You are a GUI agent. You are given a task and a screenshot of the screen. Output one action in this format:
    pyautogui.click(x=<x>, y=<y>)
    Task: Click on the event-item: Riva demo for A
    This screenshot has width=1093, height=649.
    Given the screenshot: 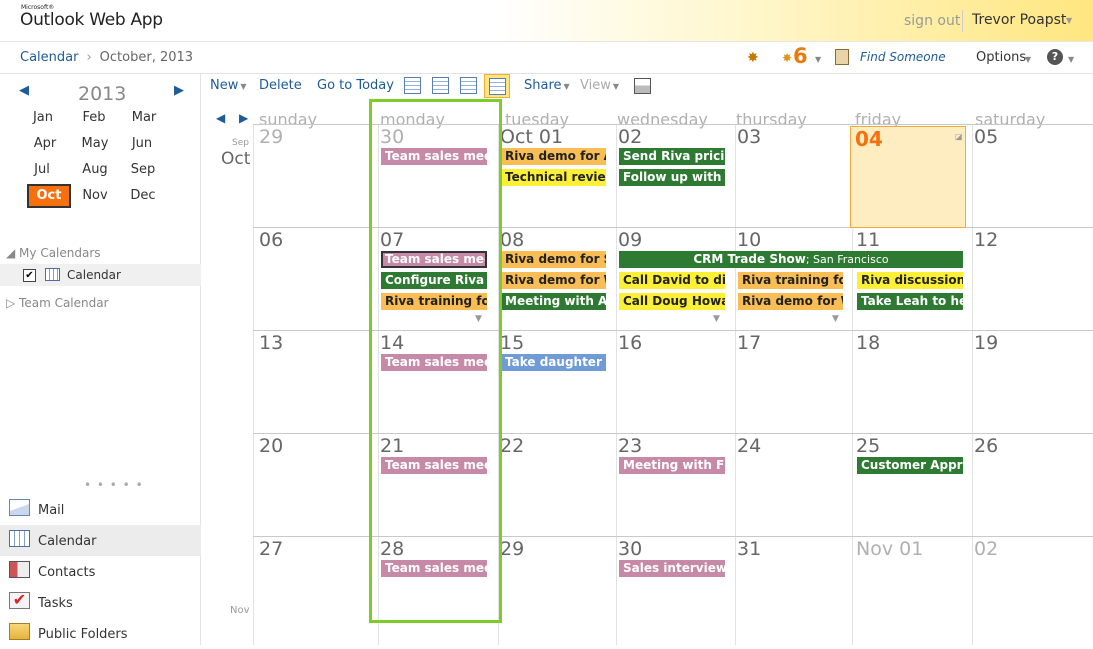 What is the action you would take?
    pyautogui.click(x=553, y=156)
    